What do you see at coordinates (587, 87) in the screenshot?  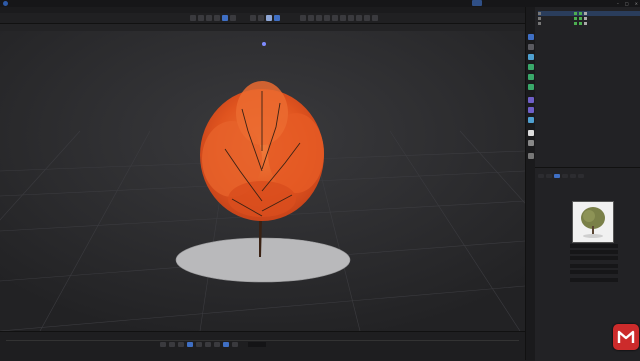 I see `object-manager` at bounding box center [587, 87].